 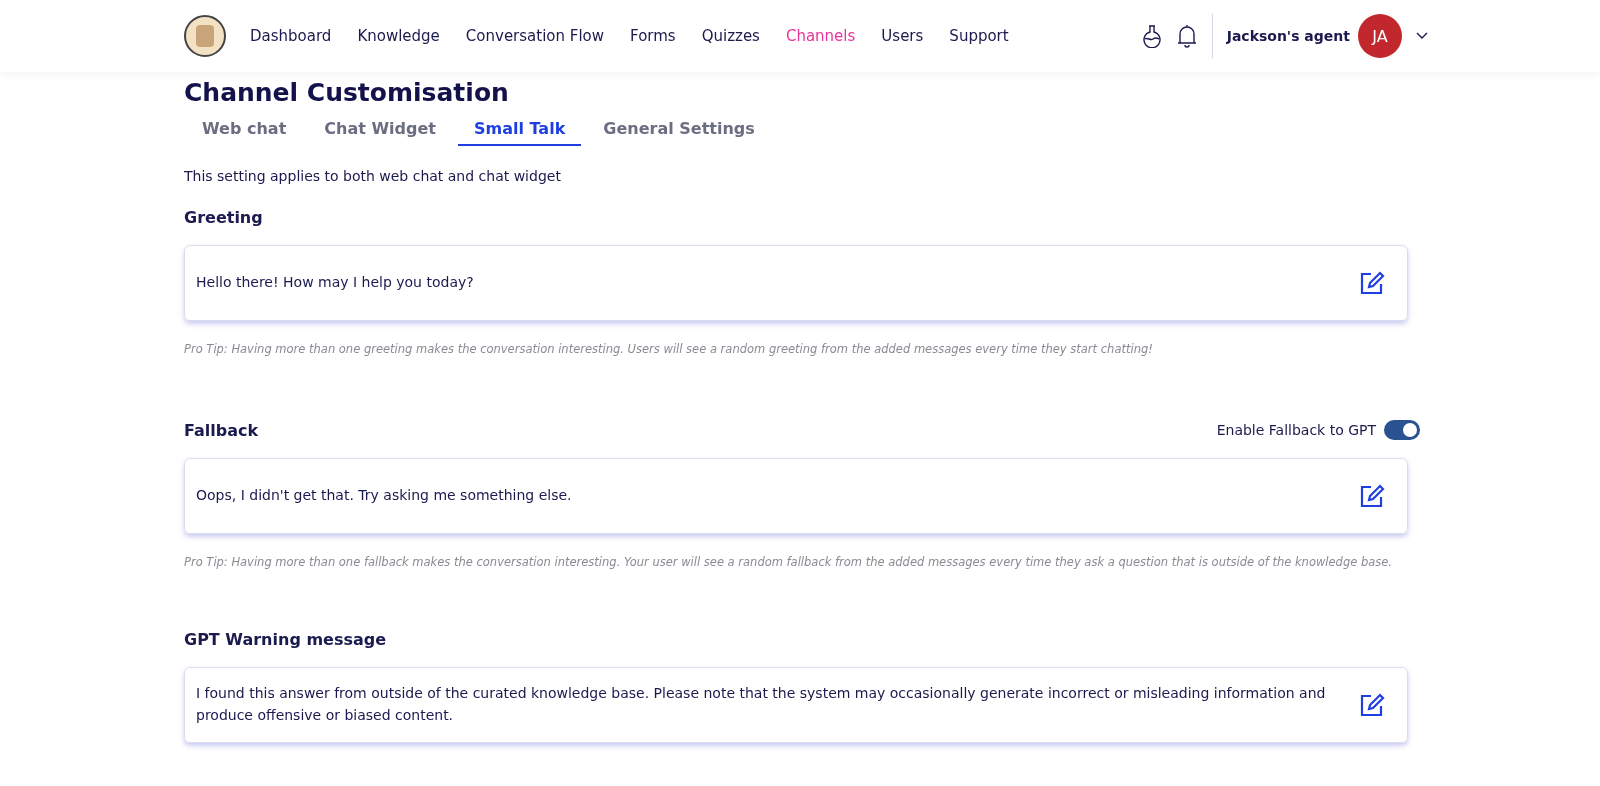 What do you see at coordinates (398, 36) in the screenshot?
I see `nav-link: Knowledge` at bounding box center [398, 36].